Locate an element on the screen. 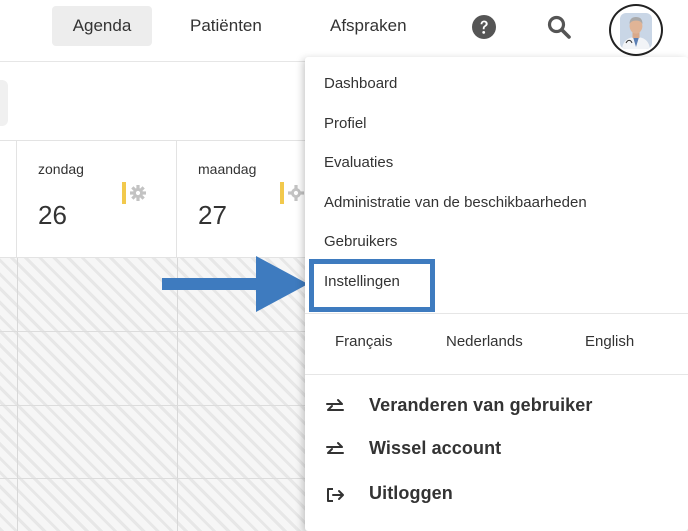 The width and height of the screenshot is (688, 531). day-number: 26 is located at coordinates (52, 215).